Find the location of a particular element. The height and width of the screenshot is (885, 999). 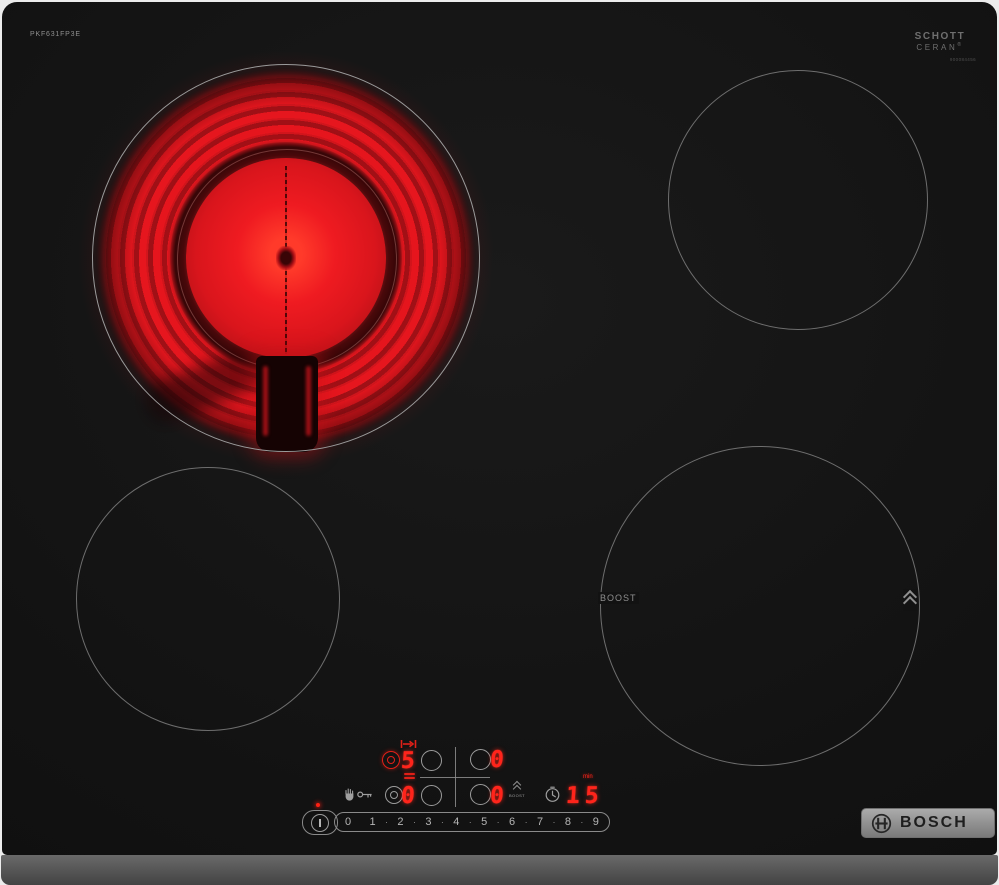

slider-level-2: 2 is located at coordinates (400, 822).